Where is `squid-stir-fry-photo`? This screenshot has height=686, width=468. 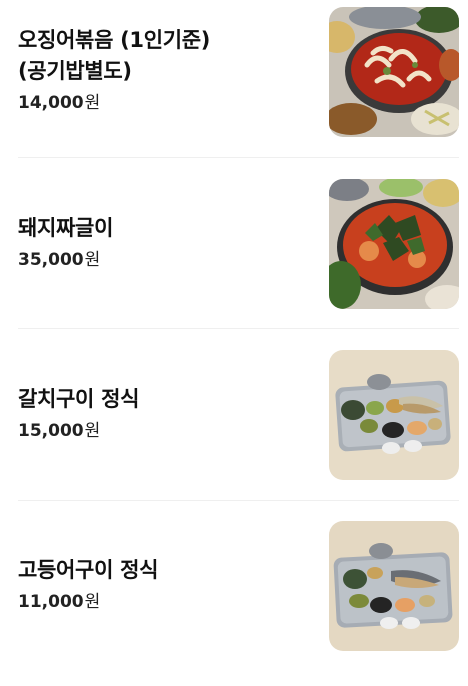 squid-stir-fry-photo is located at coordinates (394, 72).